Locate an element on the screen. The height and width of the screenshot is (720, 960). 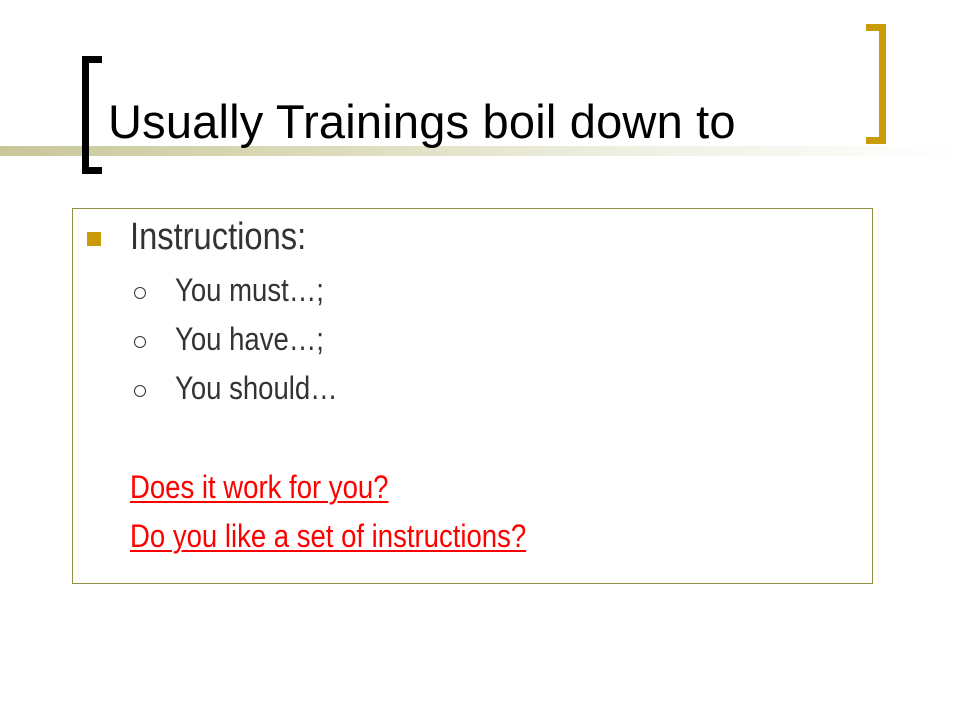
bullet-instructions: Instructions: is located at coordinates (218, 237).